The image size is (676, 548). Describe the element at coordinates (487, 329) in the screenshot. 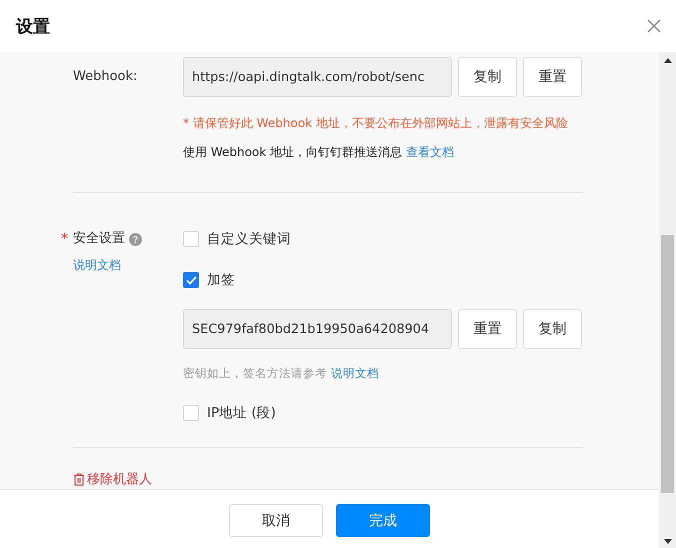

I see `secret-action-button: 重置` at that location.